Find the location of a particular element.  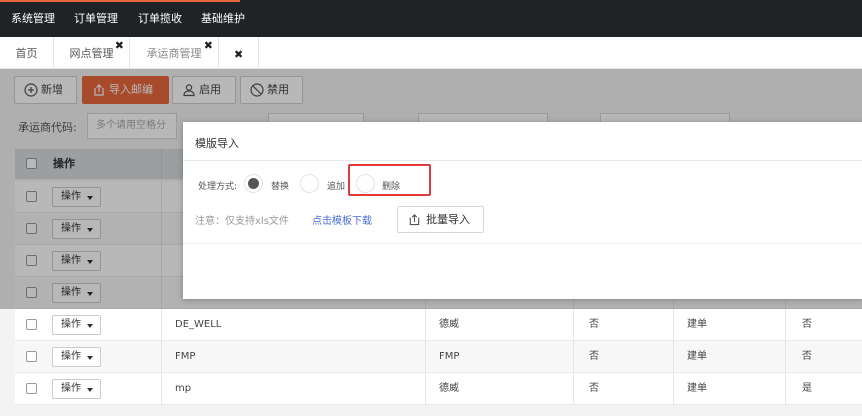

dialog-title: 模版导入 is located at coordinates (217, 143).